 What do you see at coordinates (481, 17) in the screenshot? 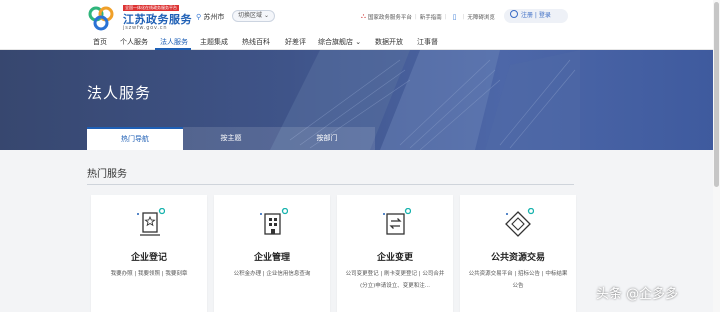
I see `link-accessibility: 无障碍浏览` at bounding box center [481, 17].